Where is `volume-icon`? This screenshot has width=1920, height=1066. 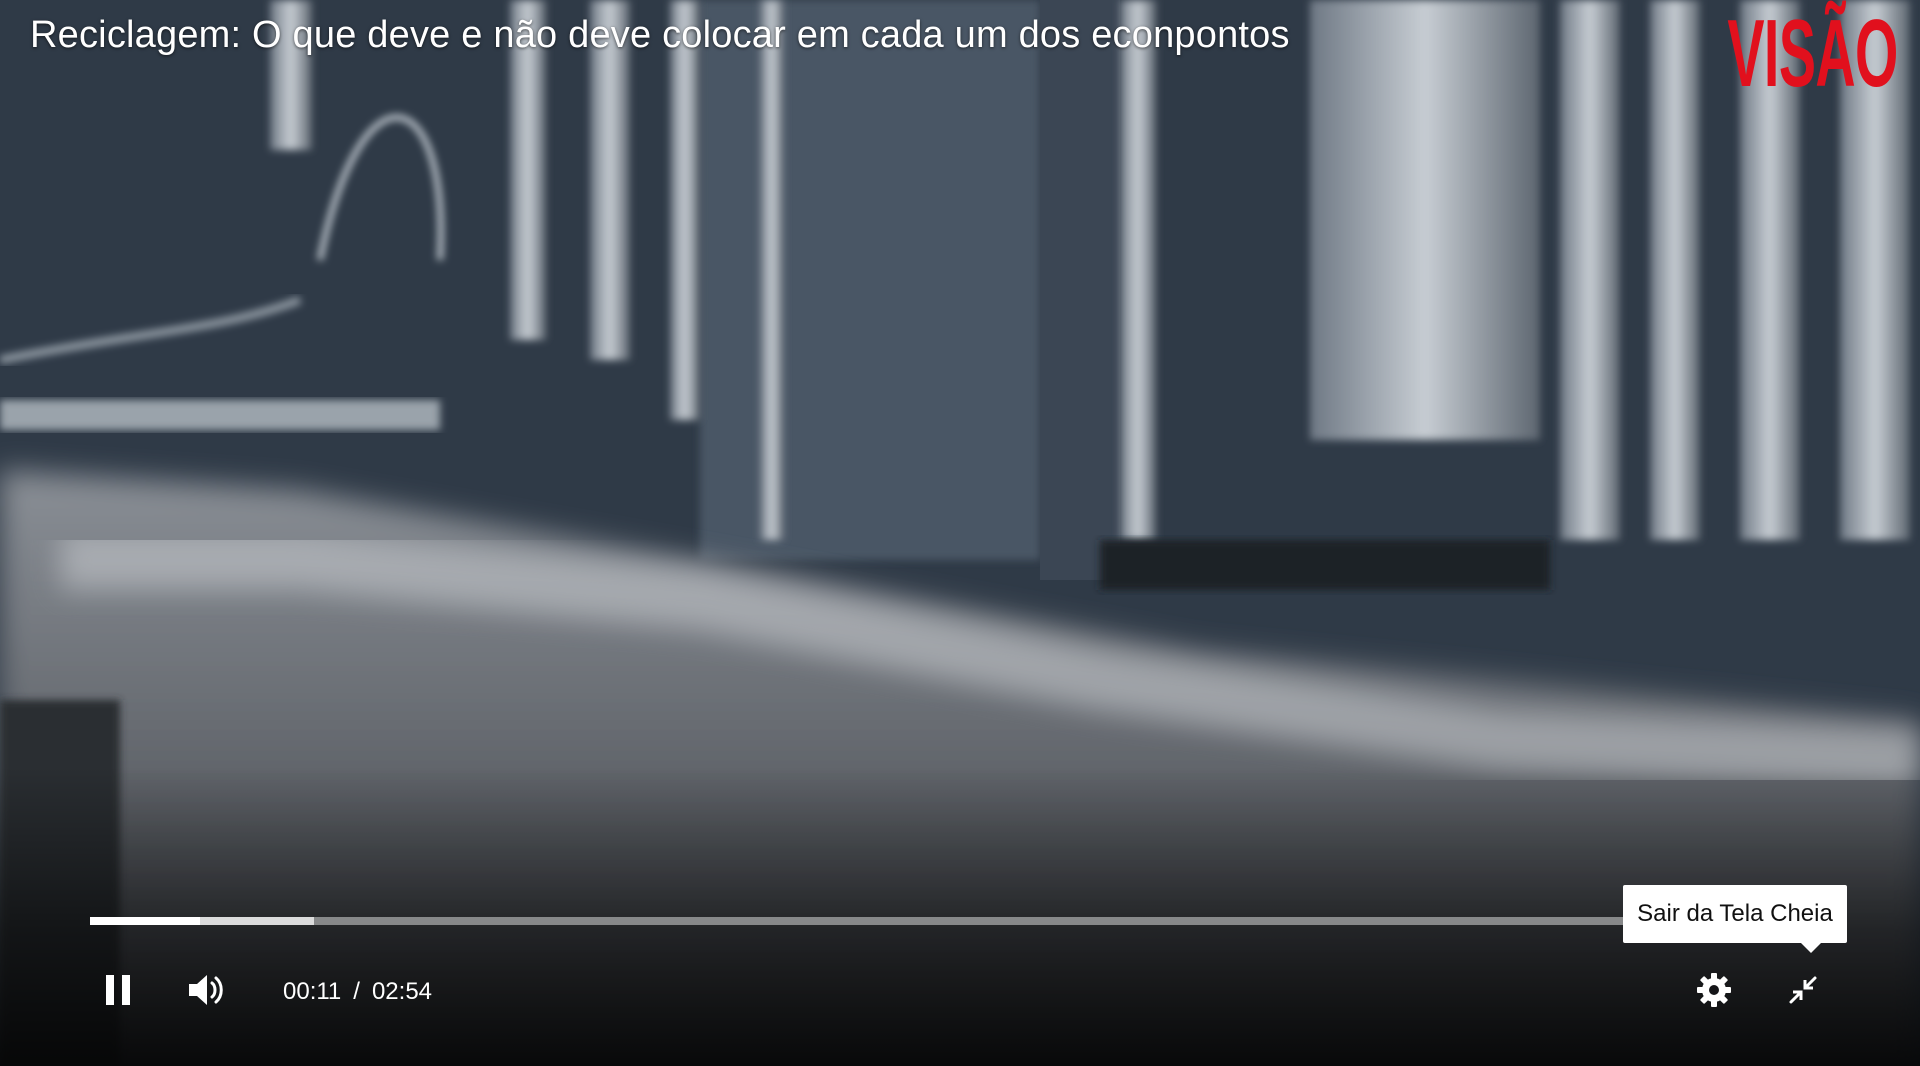 volume-icon is located at coordinates (206, 990).